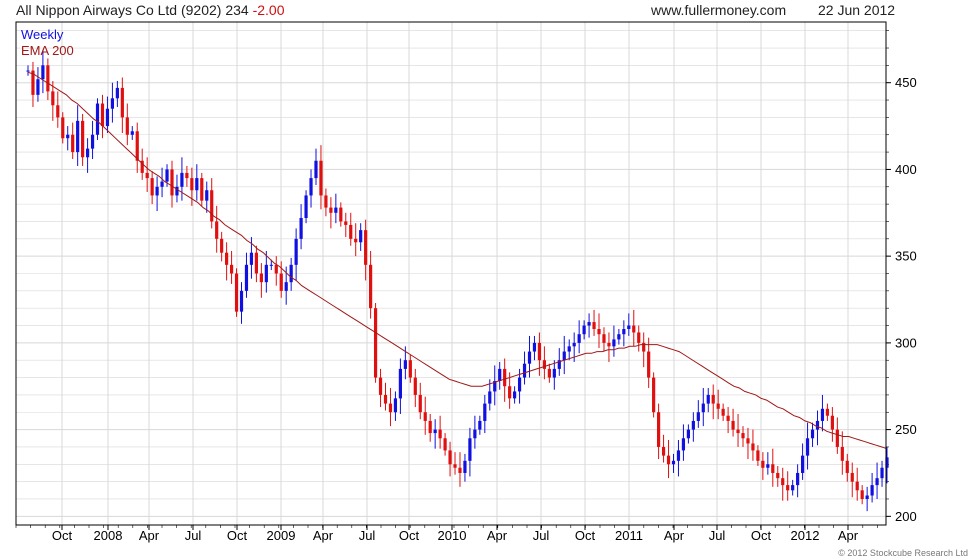 The image size is (980, 560). Describe the element at coordinates (47, 50) in the screenshot. I see `legend-ema: EMA 200` at that location.